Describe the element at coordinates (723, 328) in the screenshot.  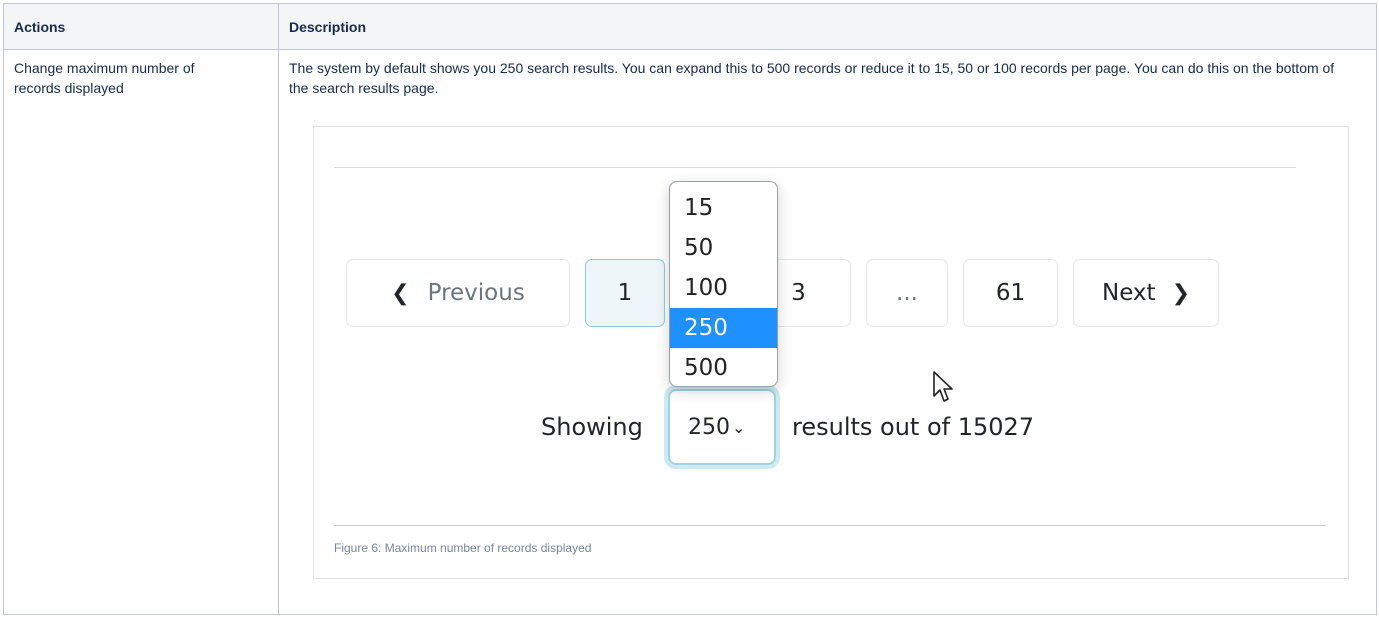
I see `option-250: 250` at that location.